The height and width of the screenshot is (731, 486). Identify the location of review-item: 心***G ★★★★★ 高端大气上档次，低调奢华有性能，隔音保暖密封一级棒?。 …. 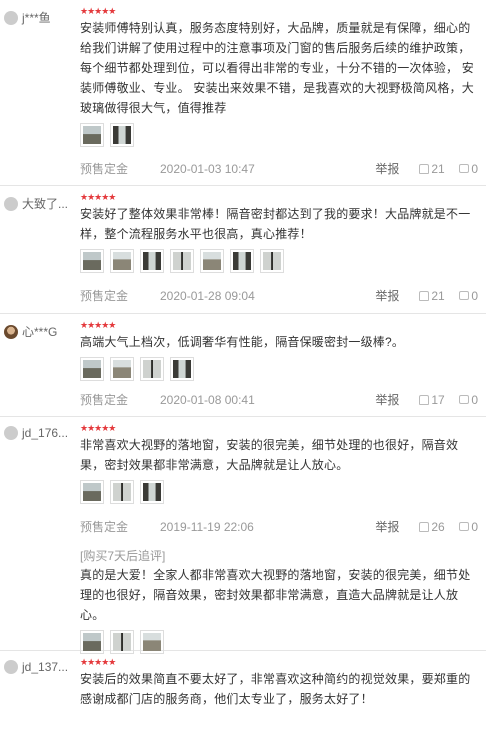
(243, 365).